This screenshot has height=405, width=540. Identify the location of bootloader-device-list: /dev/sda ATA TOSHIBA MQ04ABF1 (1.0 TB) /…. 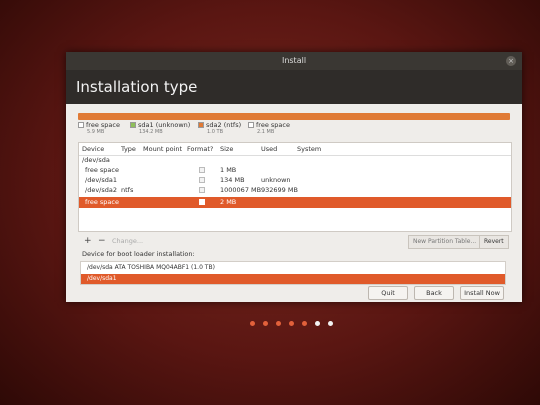
(293, 273).